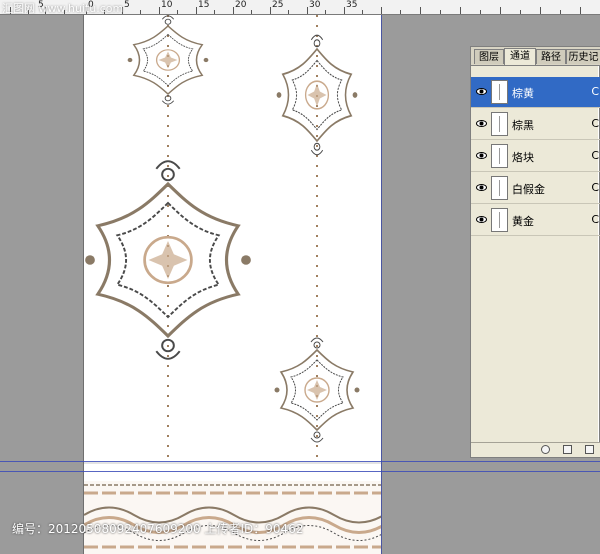  I want to click on channel-name: 棕黄, so click(523, 93).